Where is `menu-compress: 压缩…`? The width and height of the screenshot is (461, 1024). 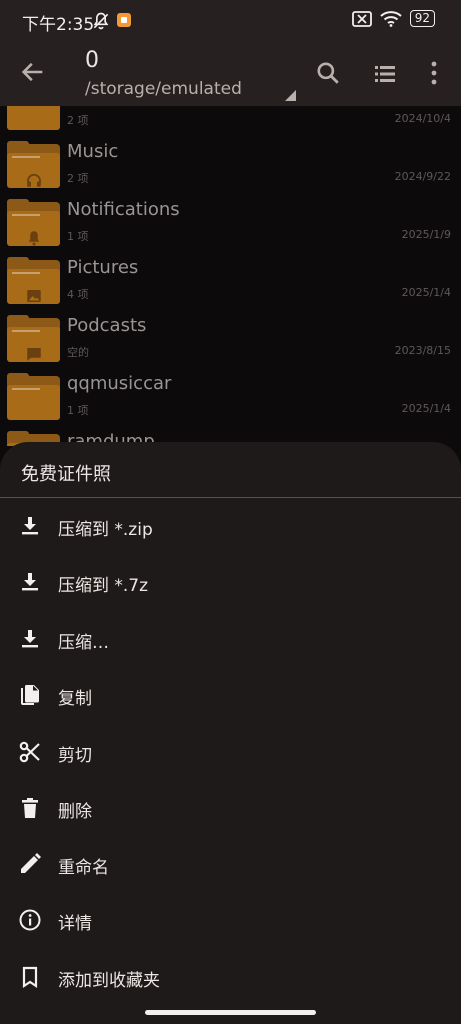 menu-compress: 压缩… is located at coordinates (230, 640).